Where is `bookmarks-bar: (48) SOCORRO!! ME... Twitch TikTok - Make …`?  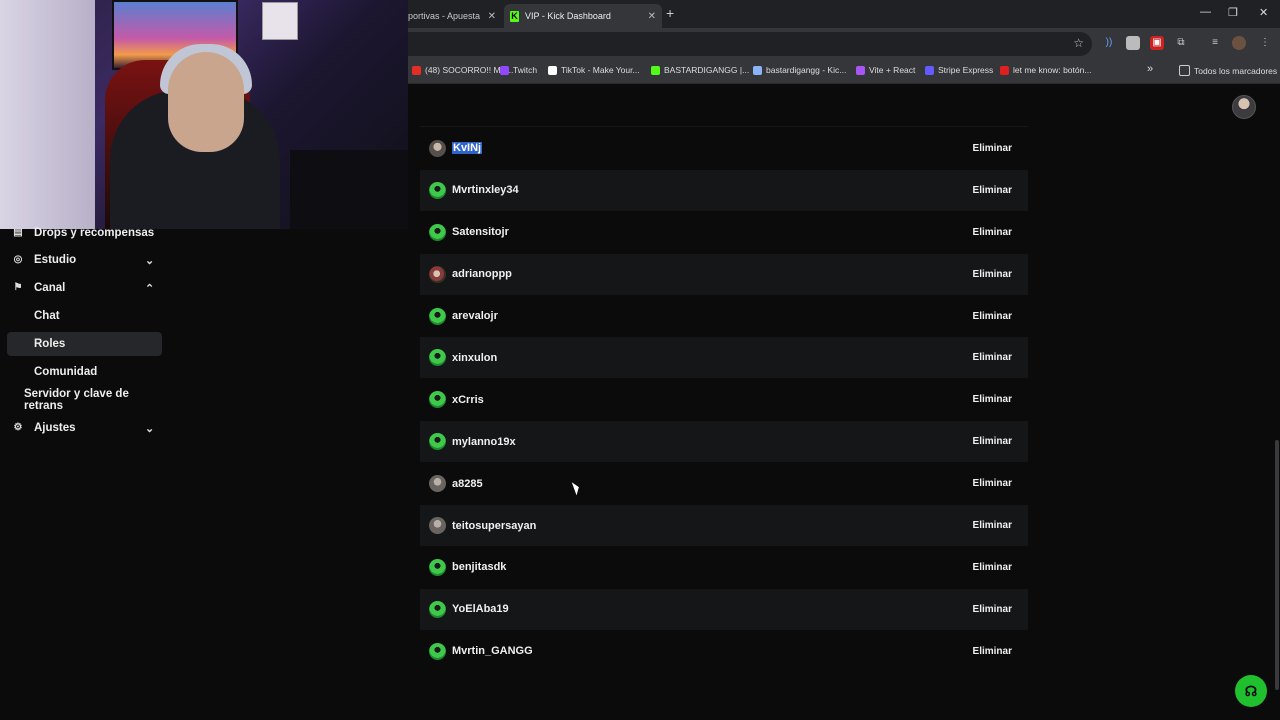
bookmarks-bar: (48) SOCORRO!! ME... Twitch TikTok - Make … is located at coordinates (844, 72).